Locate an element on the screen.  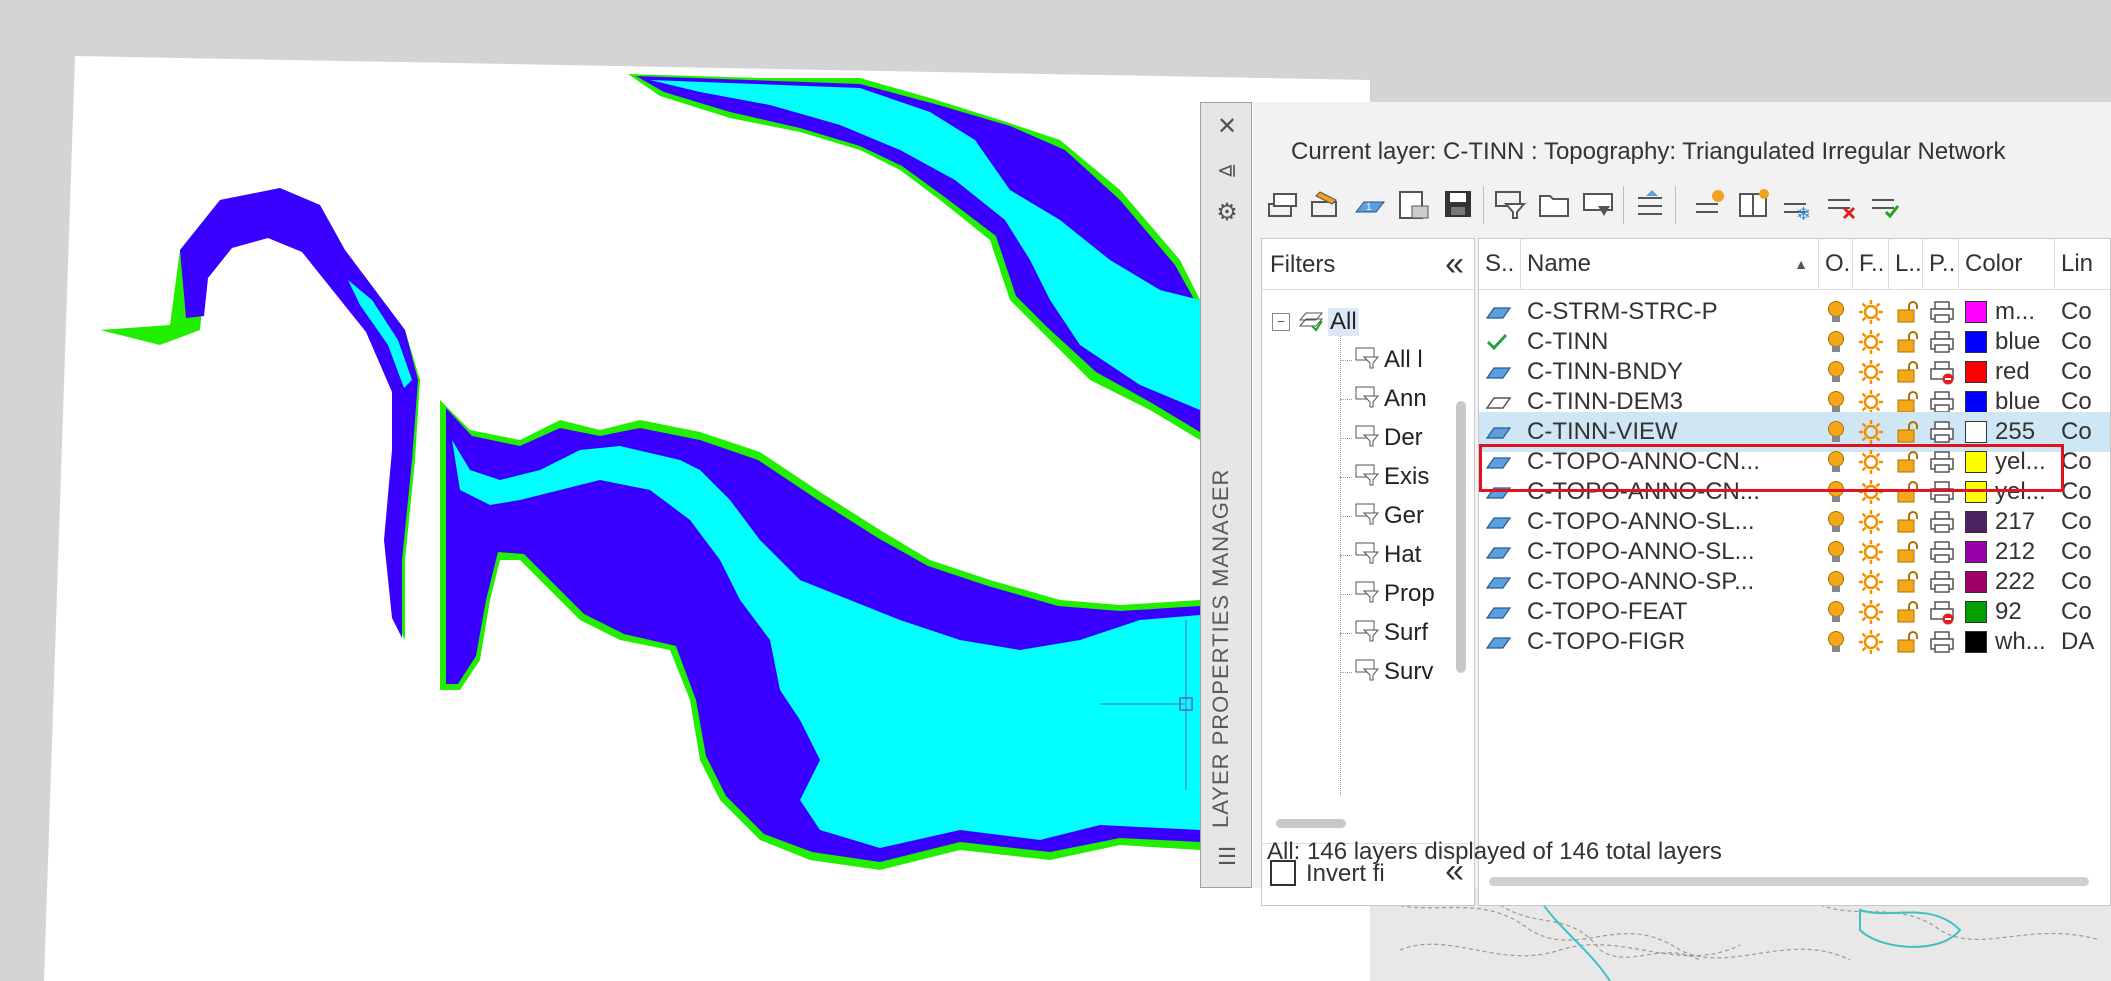
column-header-color: Color is located at coordinates (2007, 264).